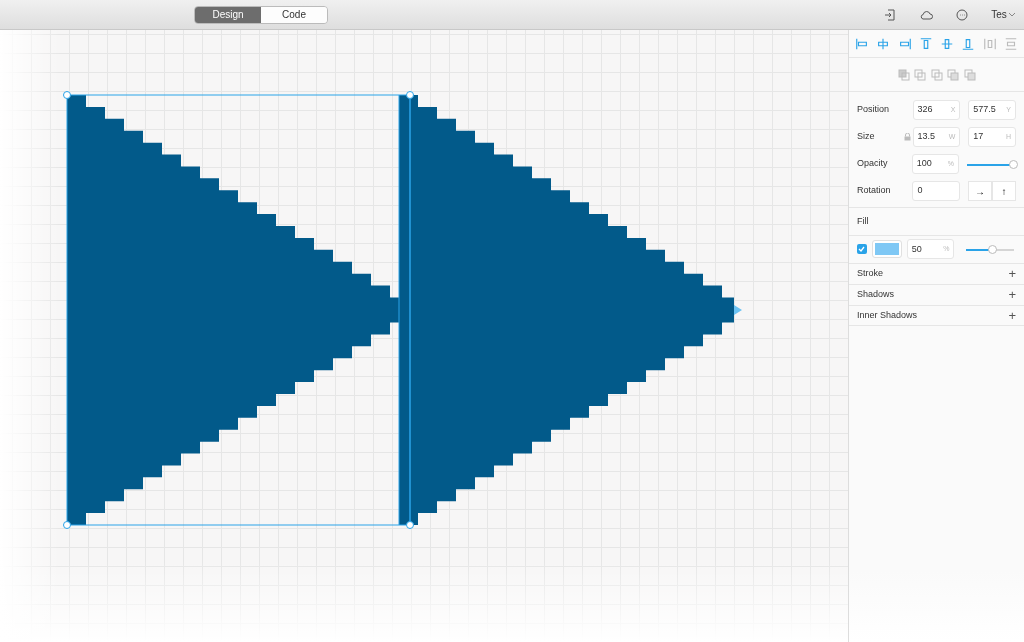 This screenshot has width=1024, height=642. Describe the element at coordinates (887, 315) in the screenshot. I see `section-title: Inner Shadows` at that location.